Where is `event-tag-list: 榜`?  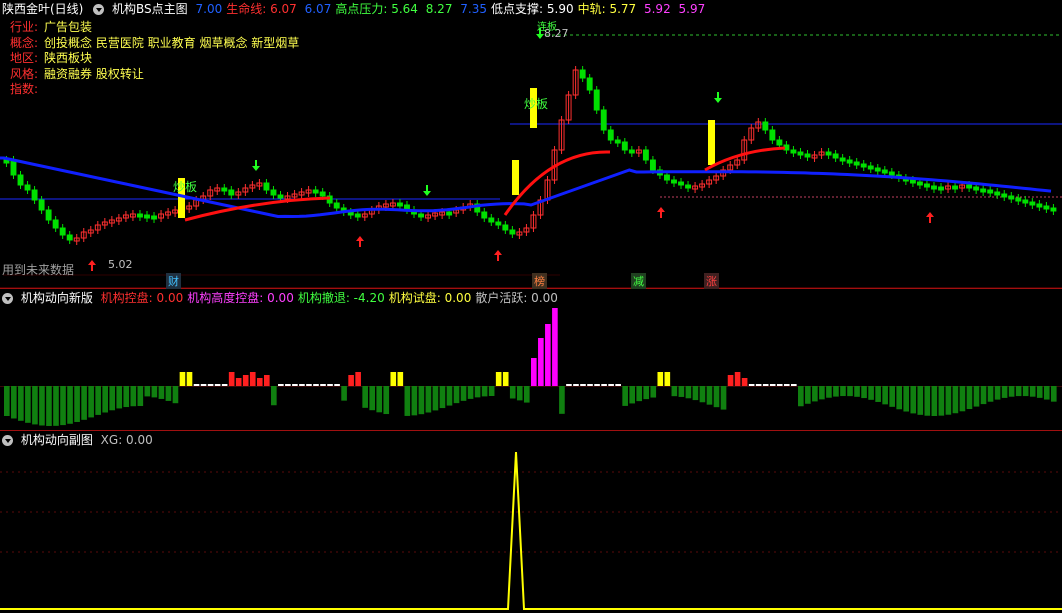
event-tag-list: 榜 is located at coordinates (539, 281).